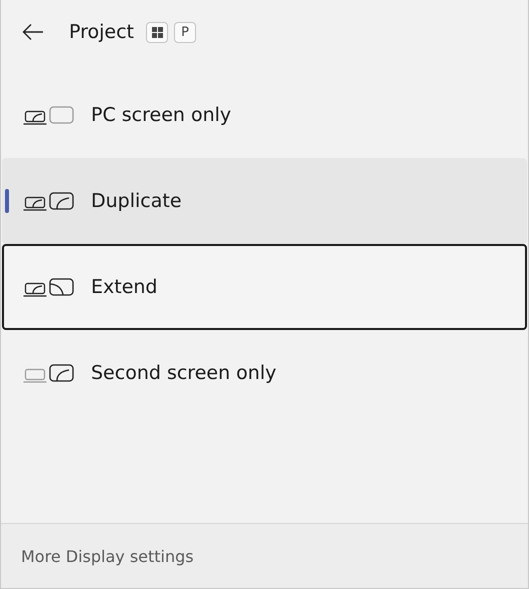 The width and height of the screenshot is (529, 589). What do you see at coordinates (185, 32) in the screenshot?
I see `key-badge: P` at bounding box center [185, 32].